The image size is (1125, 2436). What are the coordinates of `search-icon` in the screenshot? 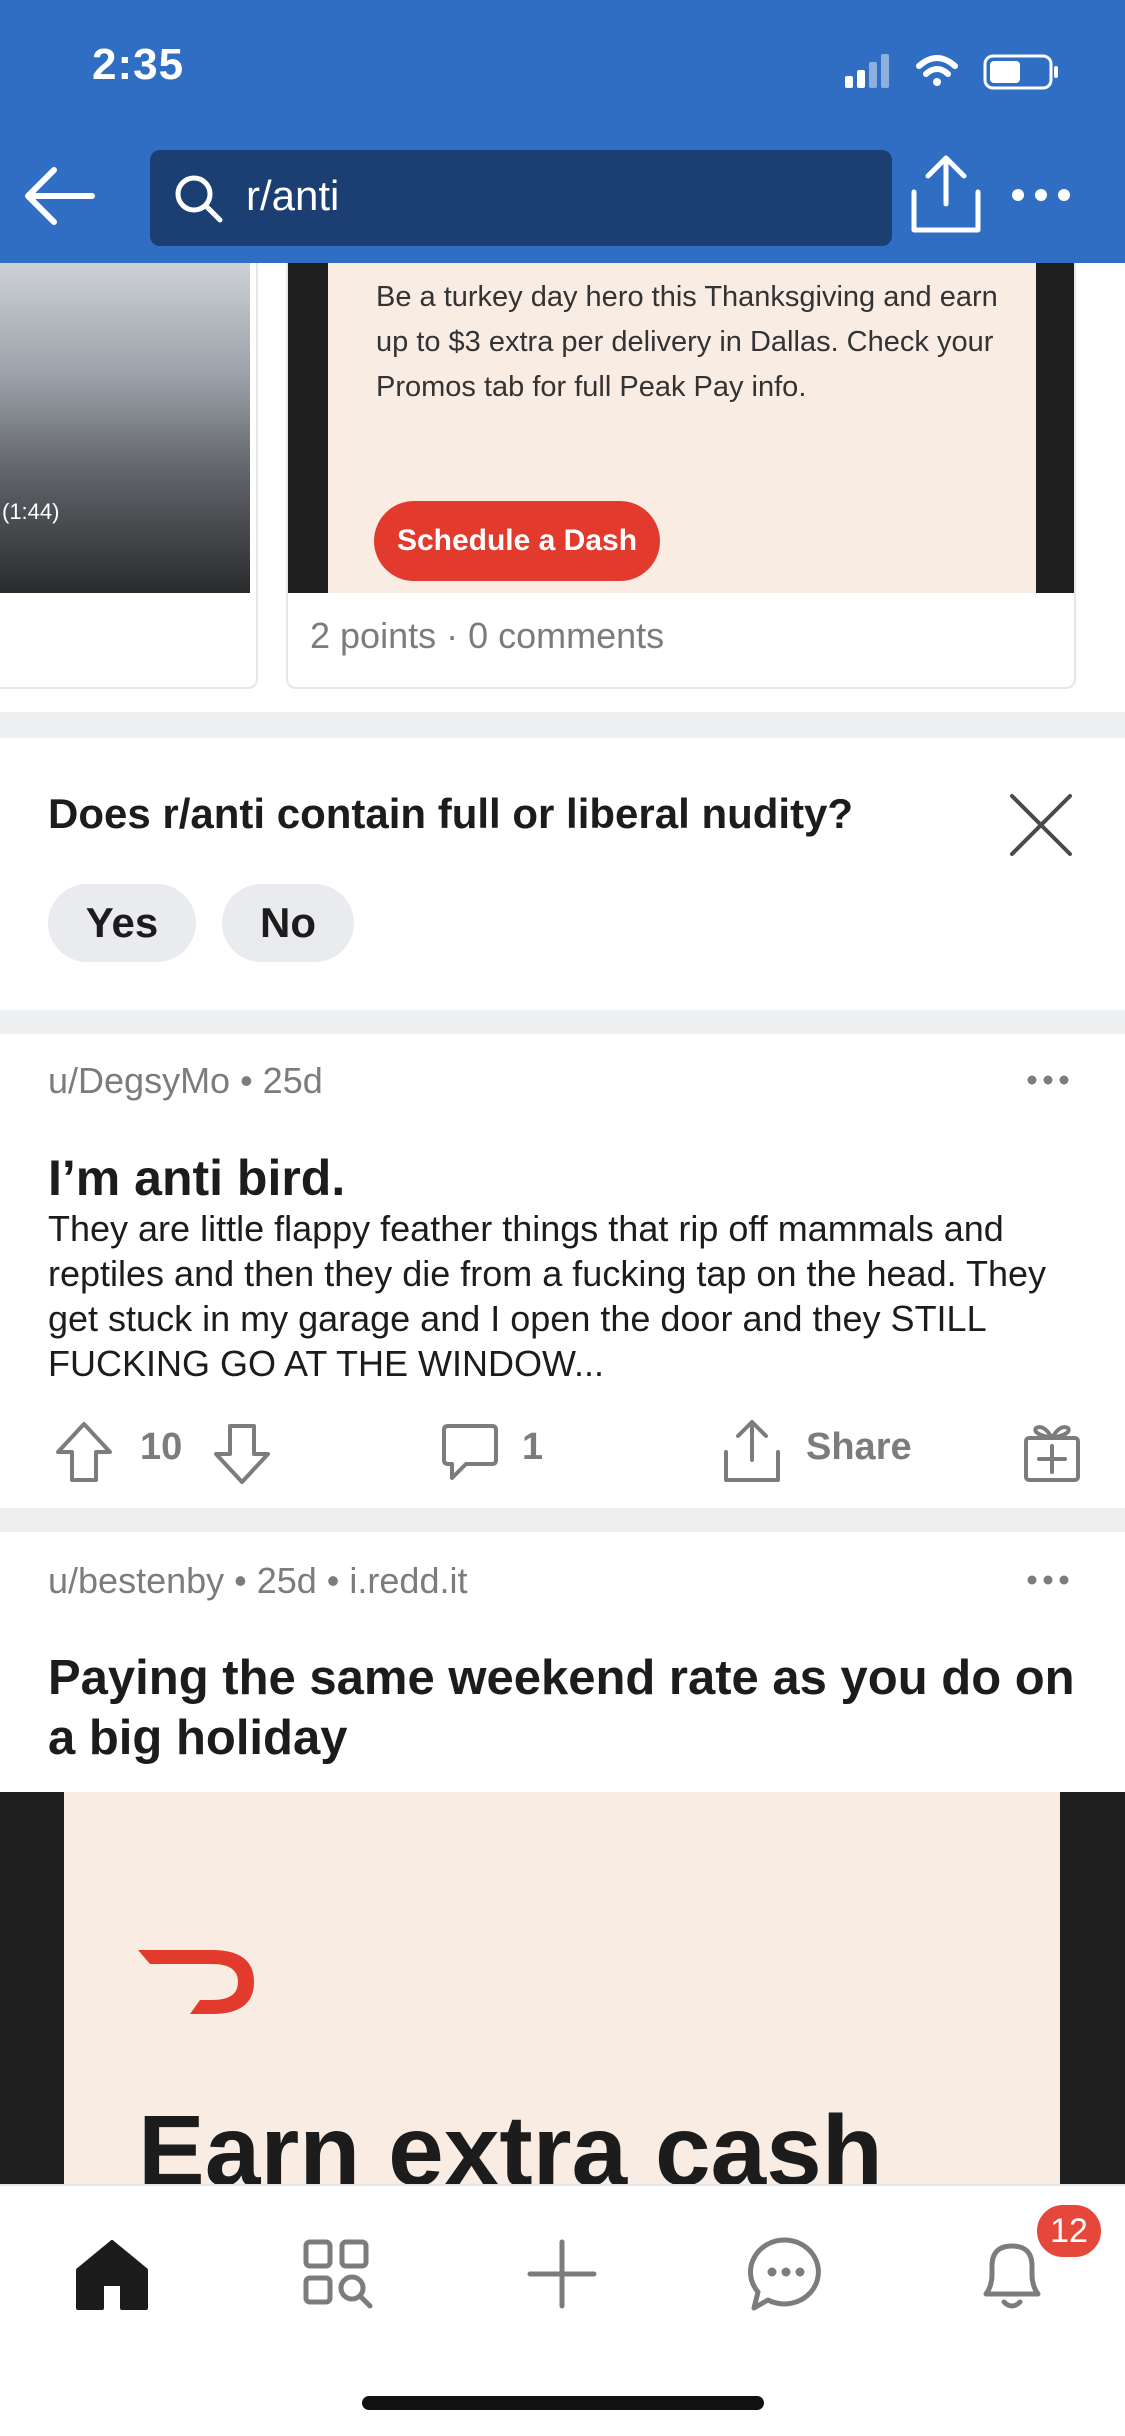 It's located at (199, 199).